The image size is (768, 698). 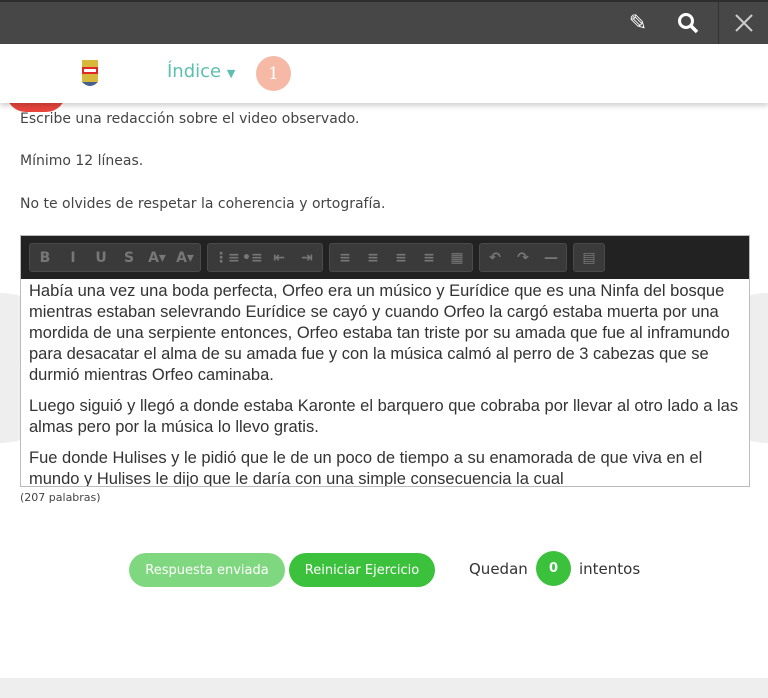 I want to click on remaining-prefix: Quedan, so click(x=498, y=569).